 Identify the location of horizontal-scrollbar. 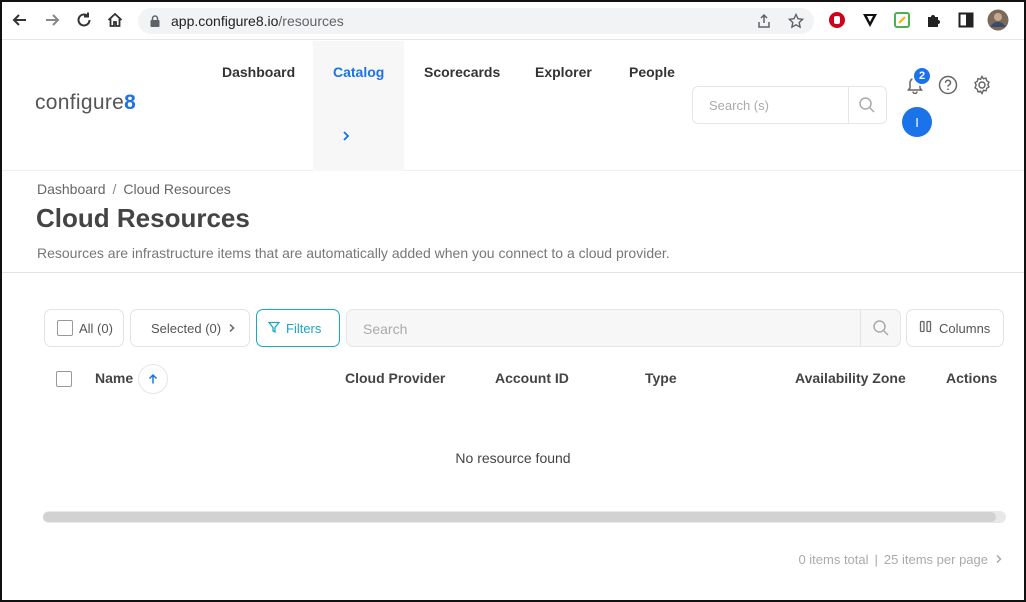
(524, 517).